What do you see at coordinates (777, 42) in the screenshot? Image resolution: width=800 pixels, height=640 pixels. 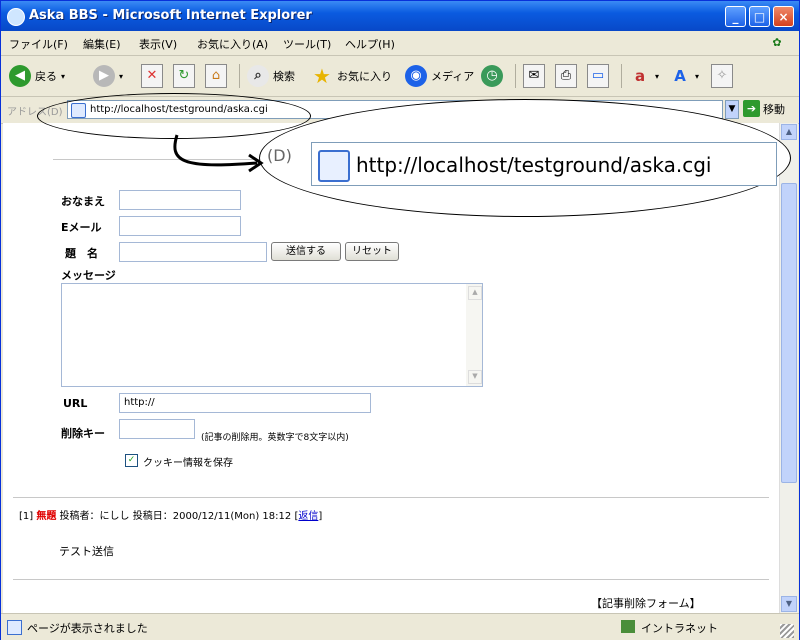 I see `windows-logo-icon: ✿` at bounding box center [777, 42].